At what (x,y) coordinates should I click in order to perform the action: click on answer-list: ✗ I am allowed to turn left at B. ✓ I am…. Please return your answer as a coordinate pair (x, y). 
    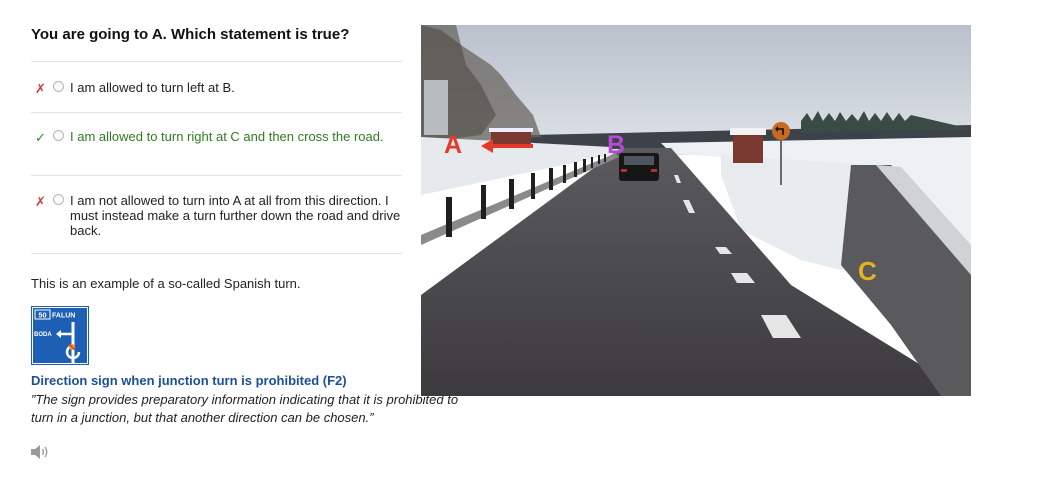
    Looking at the image, I should click on (216, 157).